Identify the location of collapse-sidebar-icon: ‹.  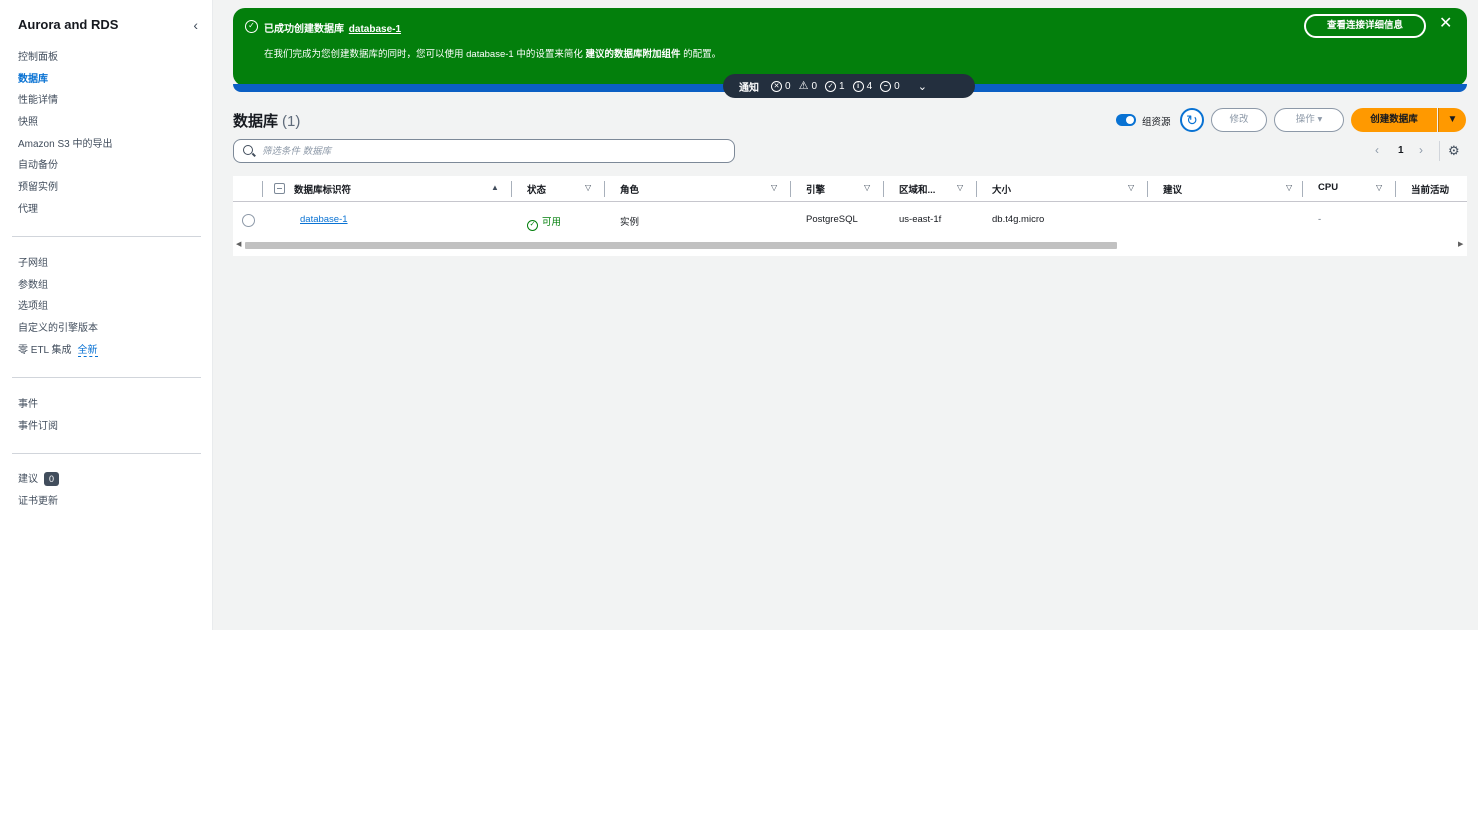
(195, 25).